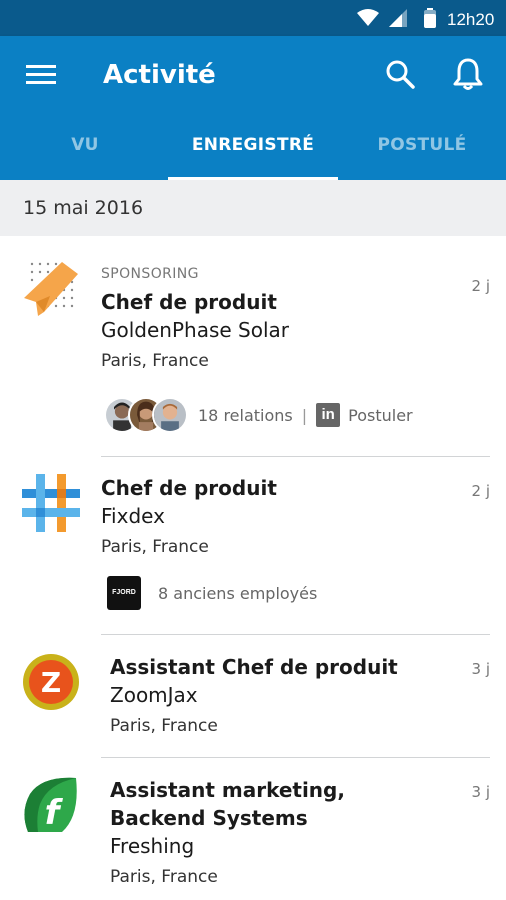 The height and width of the screenshot is (900, 506). I want to click on job-title: Assistant marketing,, so click(227, 790).